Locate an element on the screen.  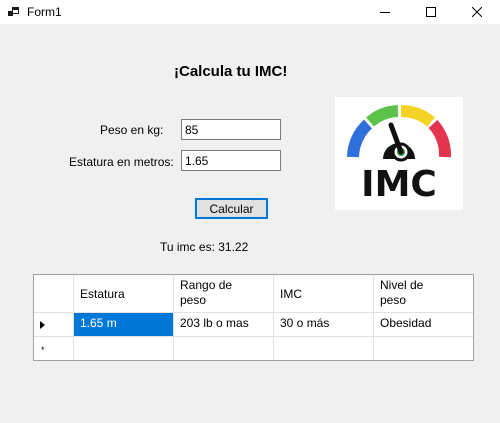
result-label: Tu imc es: 31.22 is located at coordinates (204, 247).